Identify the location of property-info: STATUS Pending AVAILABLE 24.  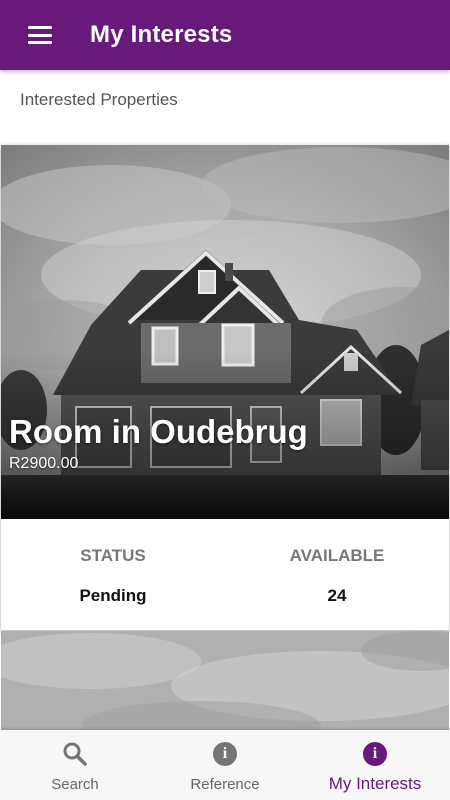
(225, 574).